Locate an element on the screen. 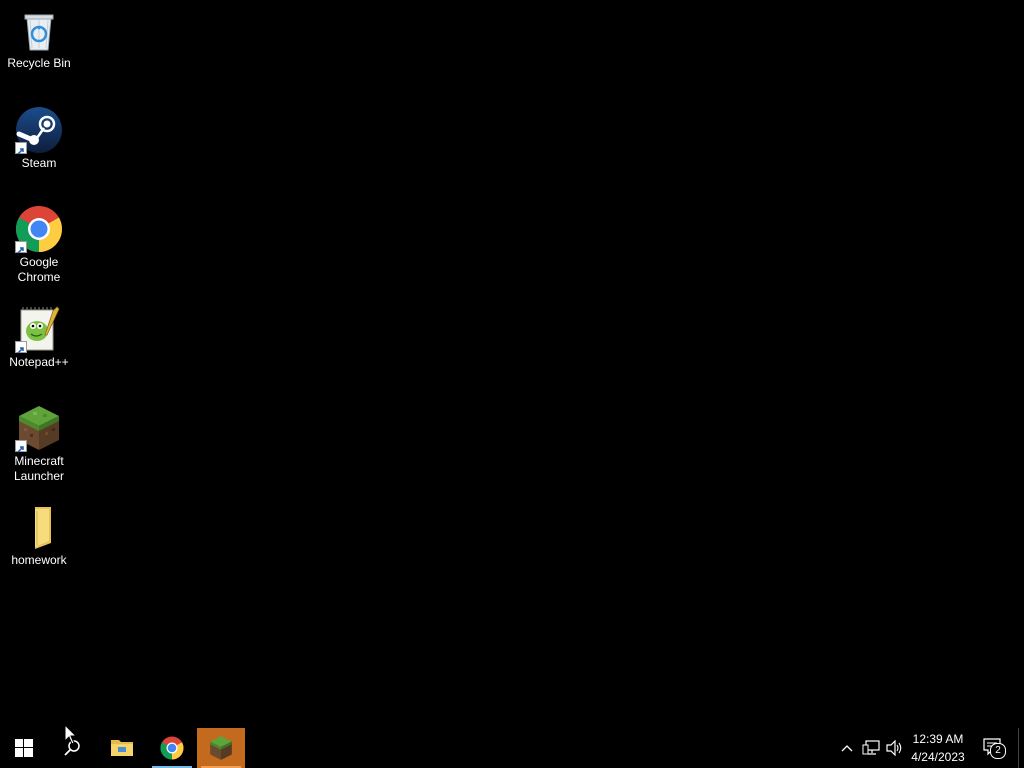 This screenshot has height=768, width=1024. desktop-icon-label: Minecraft Launcher is located at coordinates (39, 468).